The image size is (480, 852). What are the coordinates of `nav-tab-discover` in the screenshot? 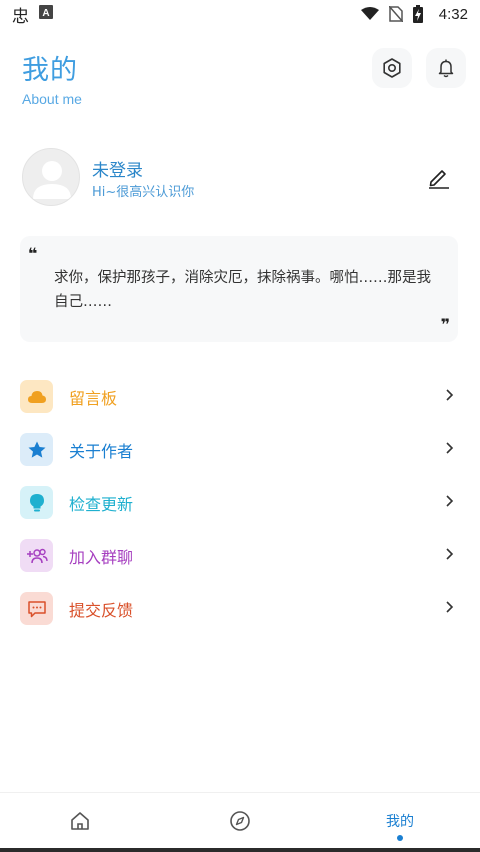 It's located at (240, 821).